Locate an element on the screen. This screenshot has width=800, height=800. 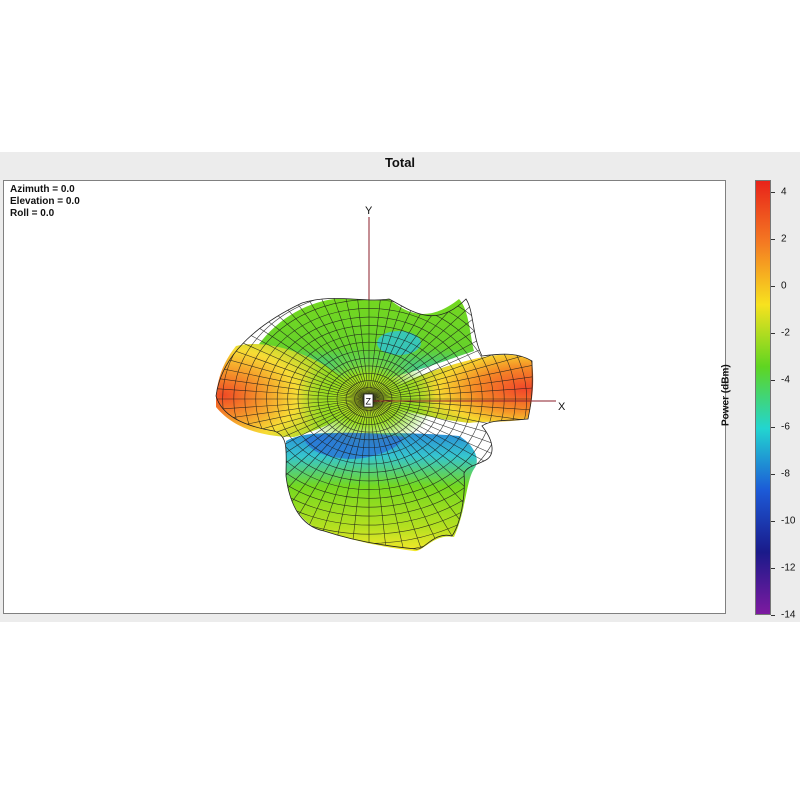
colorbar-tick-label: -12 is located at coordinates (788, 568).